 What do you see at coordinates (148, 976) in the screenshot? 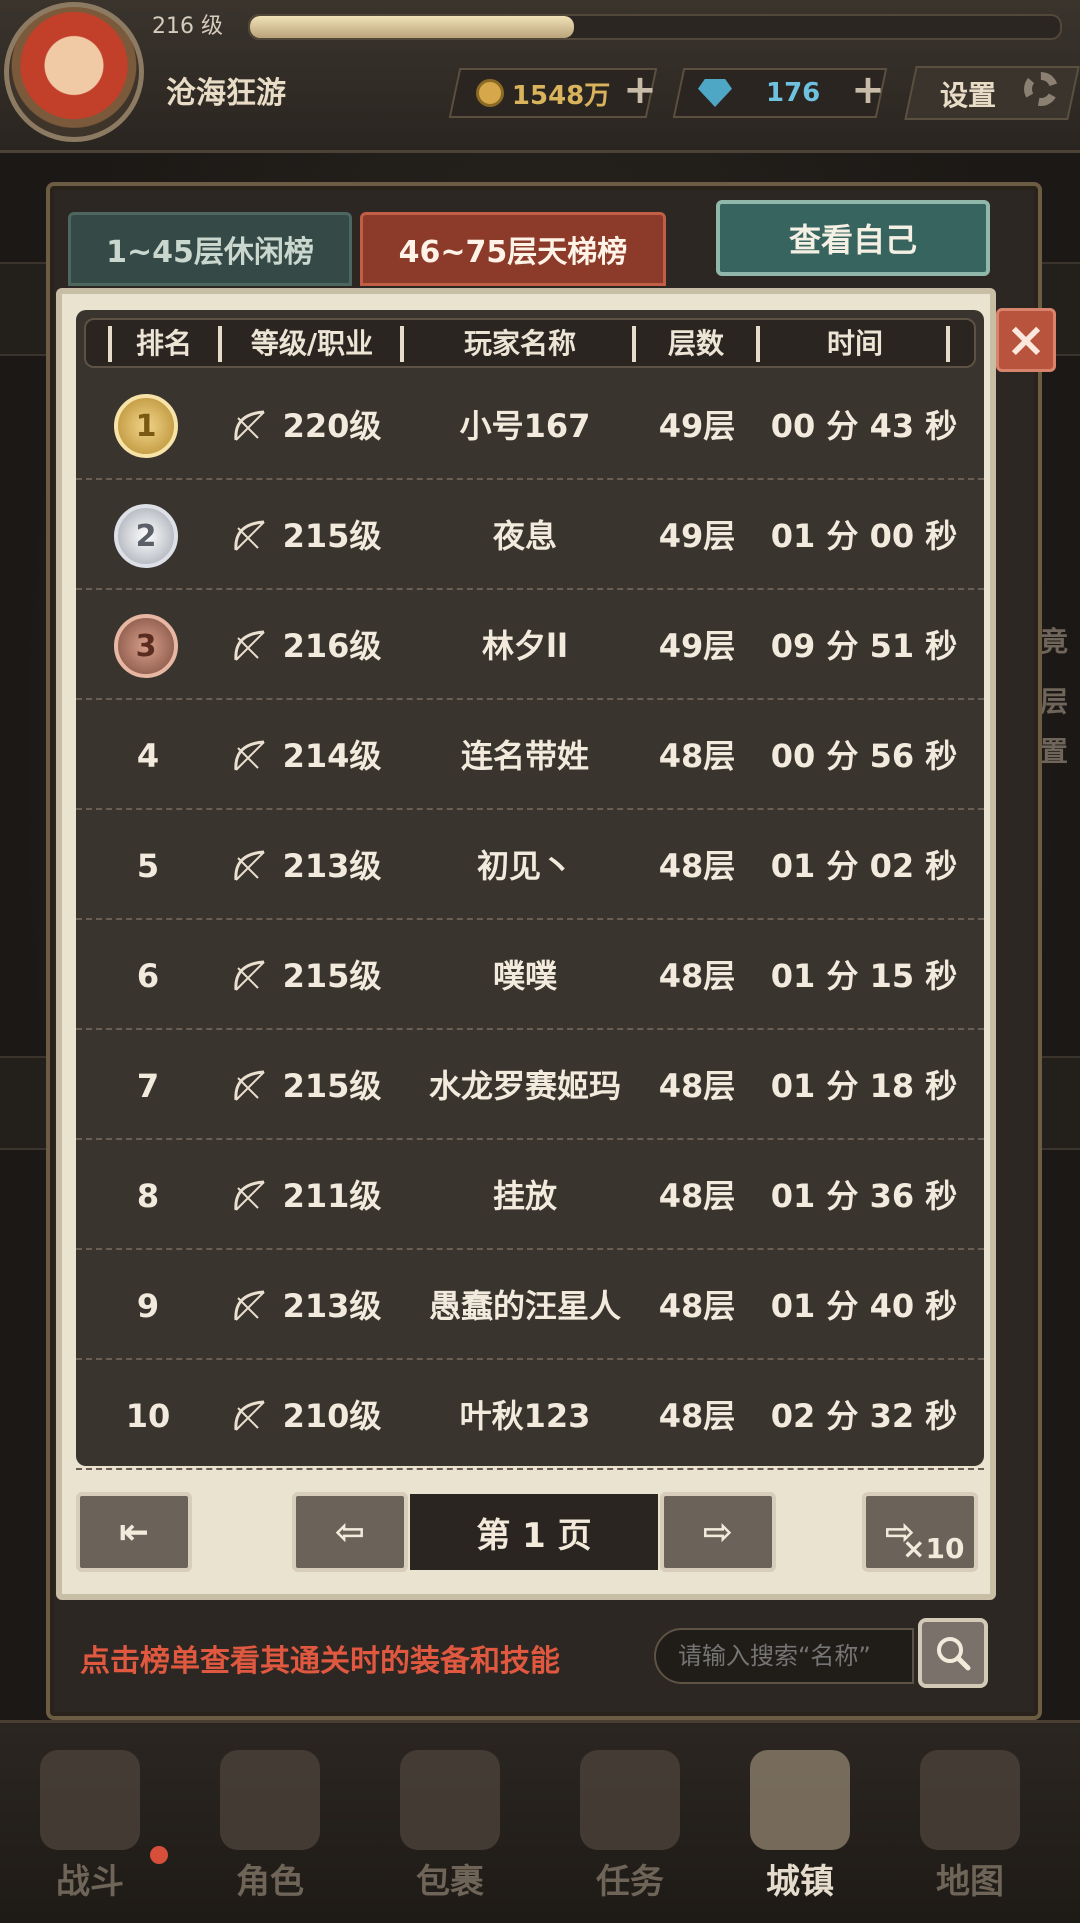
I see `rank-cell: 6` at bounding box center [148, 976].